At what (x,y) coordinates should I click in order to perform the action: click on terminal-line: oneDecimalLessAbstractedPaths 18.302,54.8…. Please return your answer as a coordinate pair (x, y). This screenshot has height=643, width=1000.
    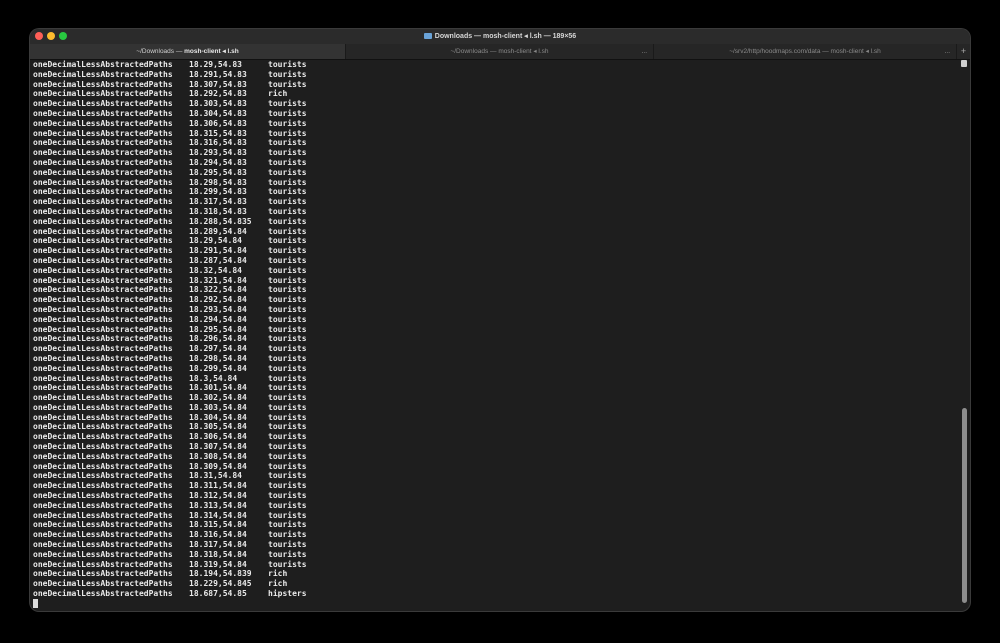
    Looking at the image, I should click on (495, 398).